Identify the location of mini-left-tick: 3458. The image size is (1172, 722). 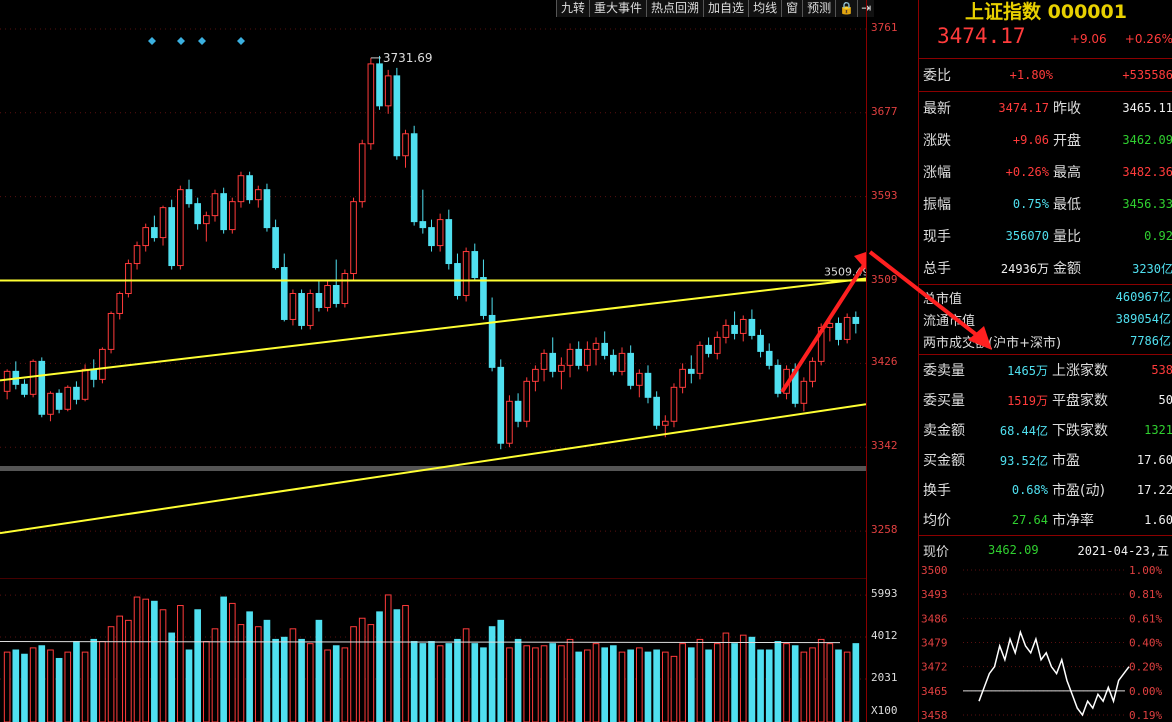
(934, 715).